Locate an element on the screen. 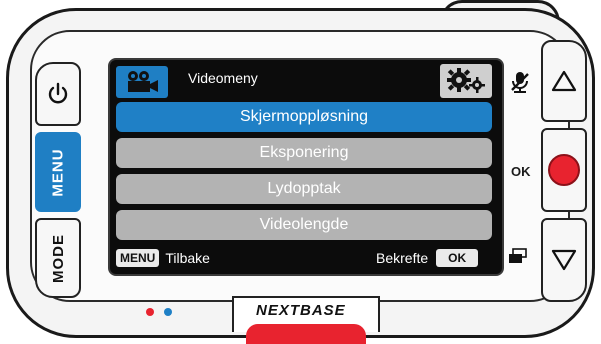 This screenshot has width=601, height=344. menu-button-label: MENU is located at coordinates (58, 172).